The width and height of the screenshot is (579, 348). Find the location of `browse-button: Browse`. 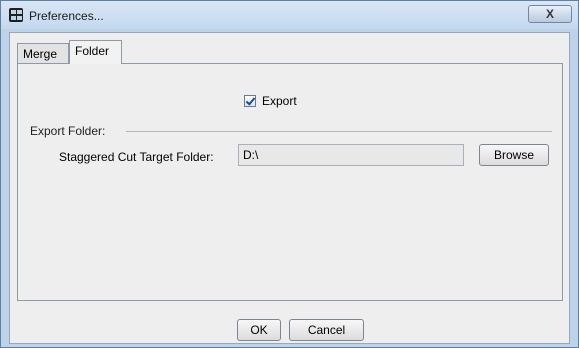

browse-button: Browse is located at coordinates (514, 155).